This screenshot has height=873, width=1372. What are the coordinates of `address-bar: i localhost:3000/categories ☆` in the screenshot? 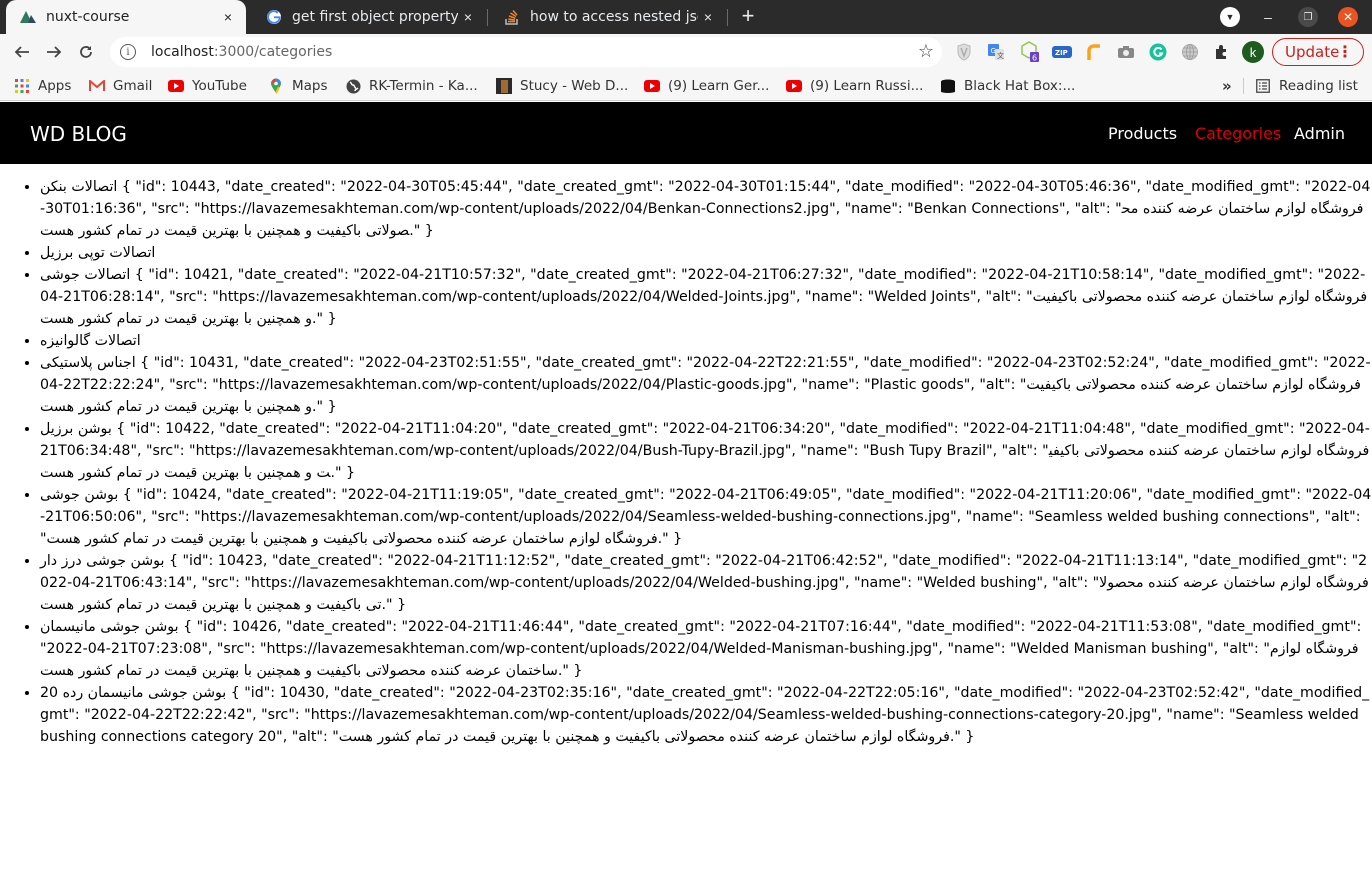 It's located at (526, 52).